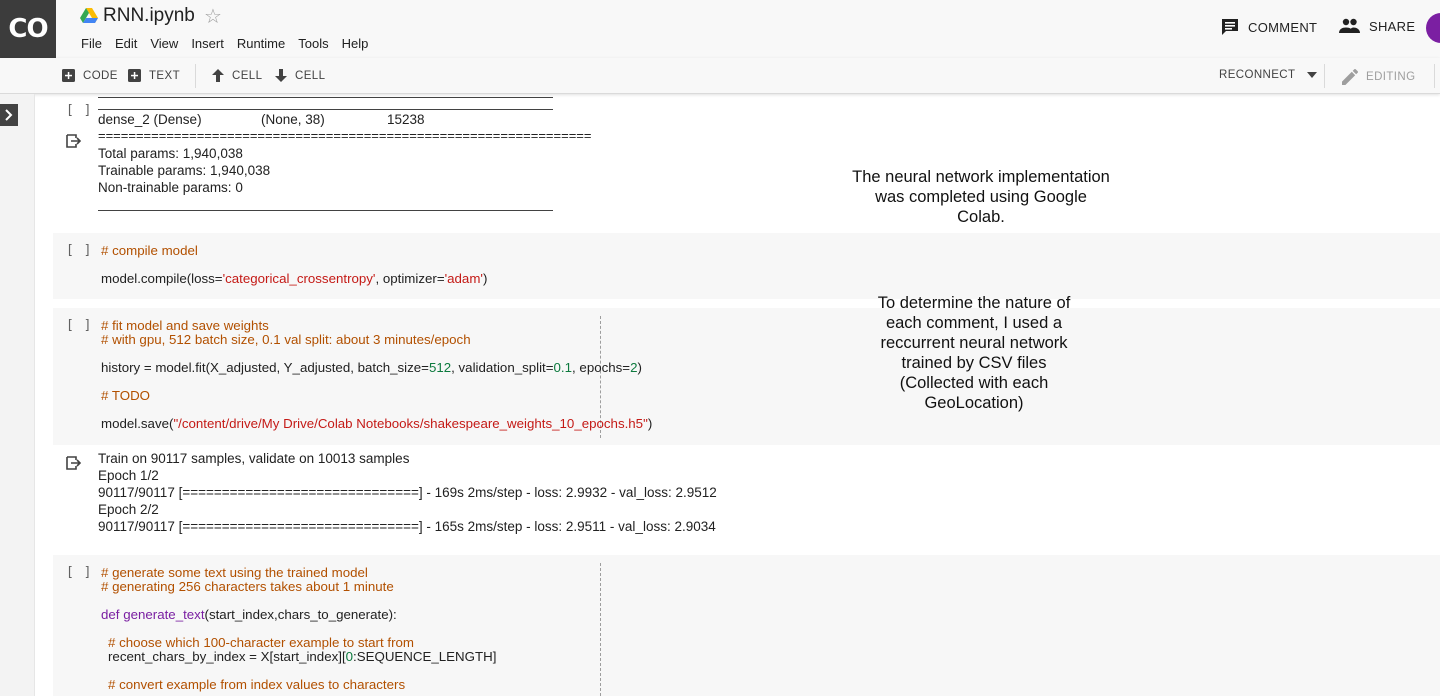 The width and height of the screenshot is (1440, 696). What do you see at coordinates (17, 395) in the screenshot?
I see `left-gutter` at bounding box center [17, 395].